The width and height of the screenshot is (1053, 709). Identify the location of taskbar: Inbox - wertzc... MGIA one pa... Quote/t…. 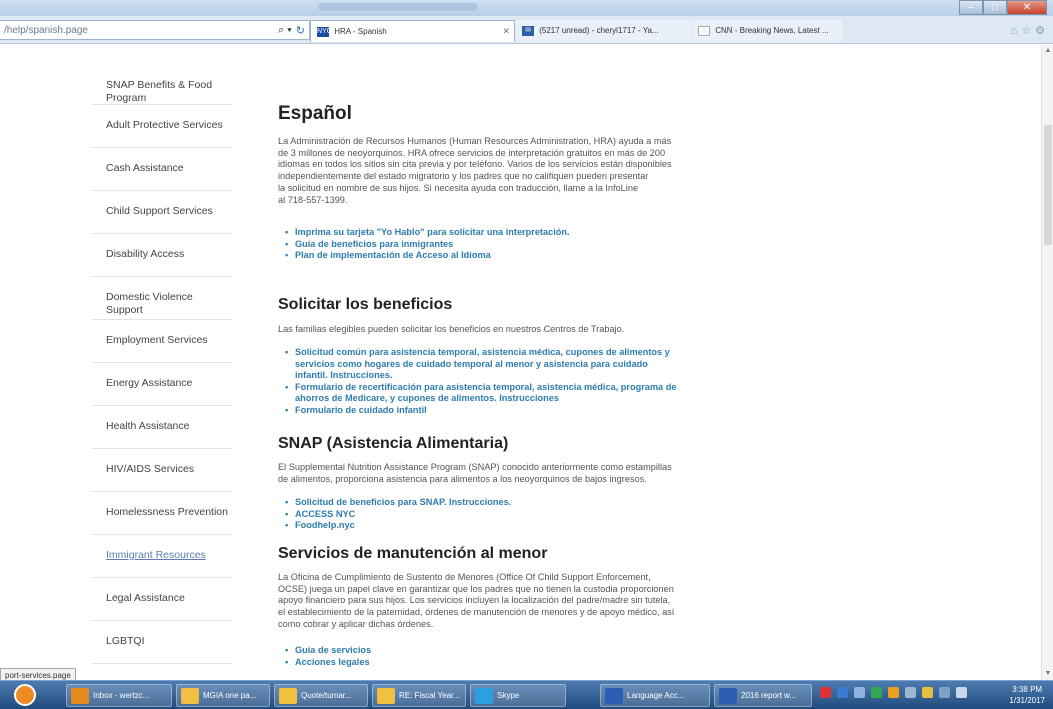
(526, 694).